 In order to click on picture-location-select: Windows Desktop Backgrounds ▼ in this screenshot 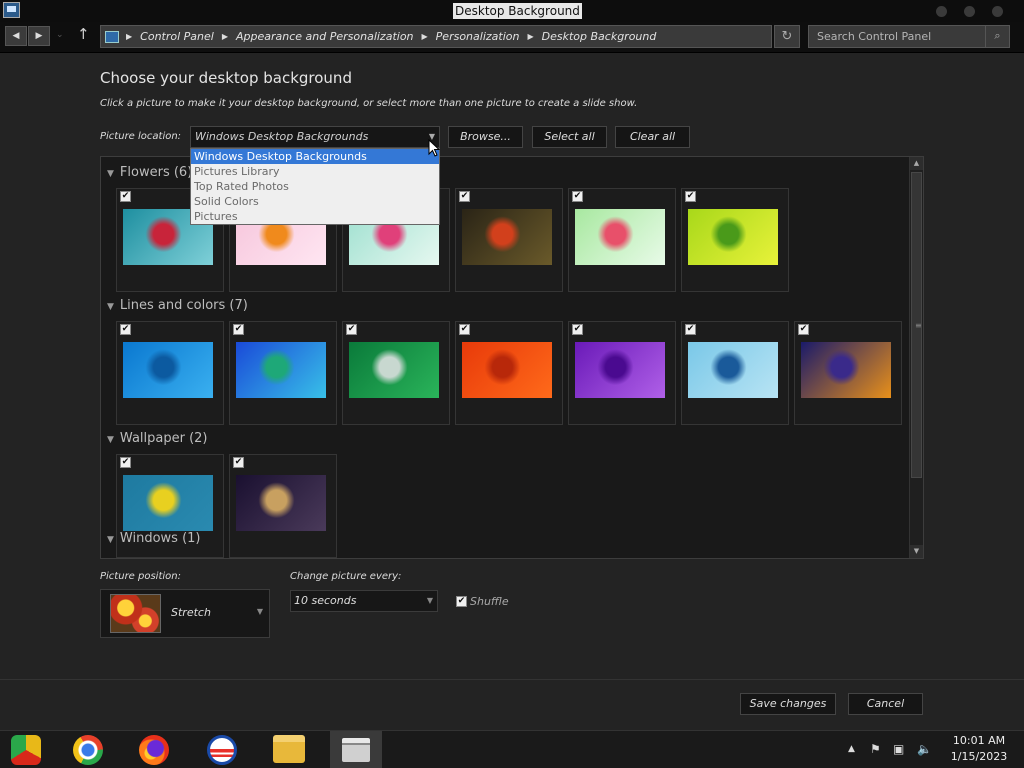, I will do `click(315, 137)`.